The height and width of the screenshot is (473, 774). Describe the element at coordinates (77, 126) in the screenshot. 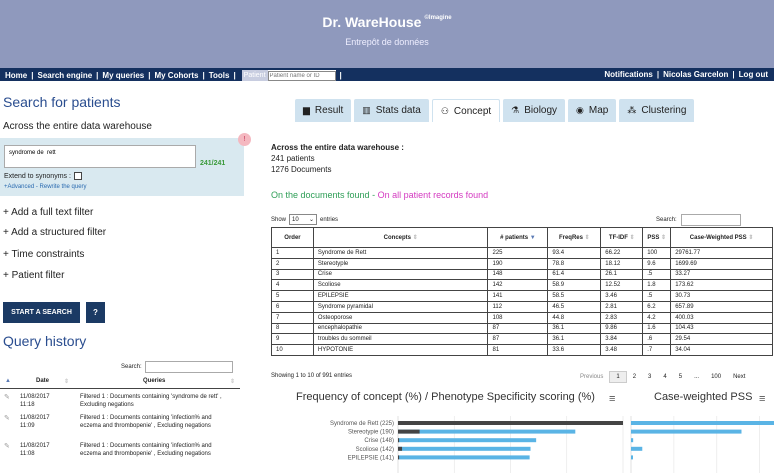

I see `search-scope: Across the entire data warehouse` at that location.